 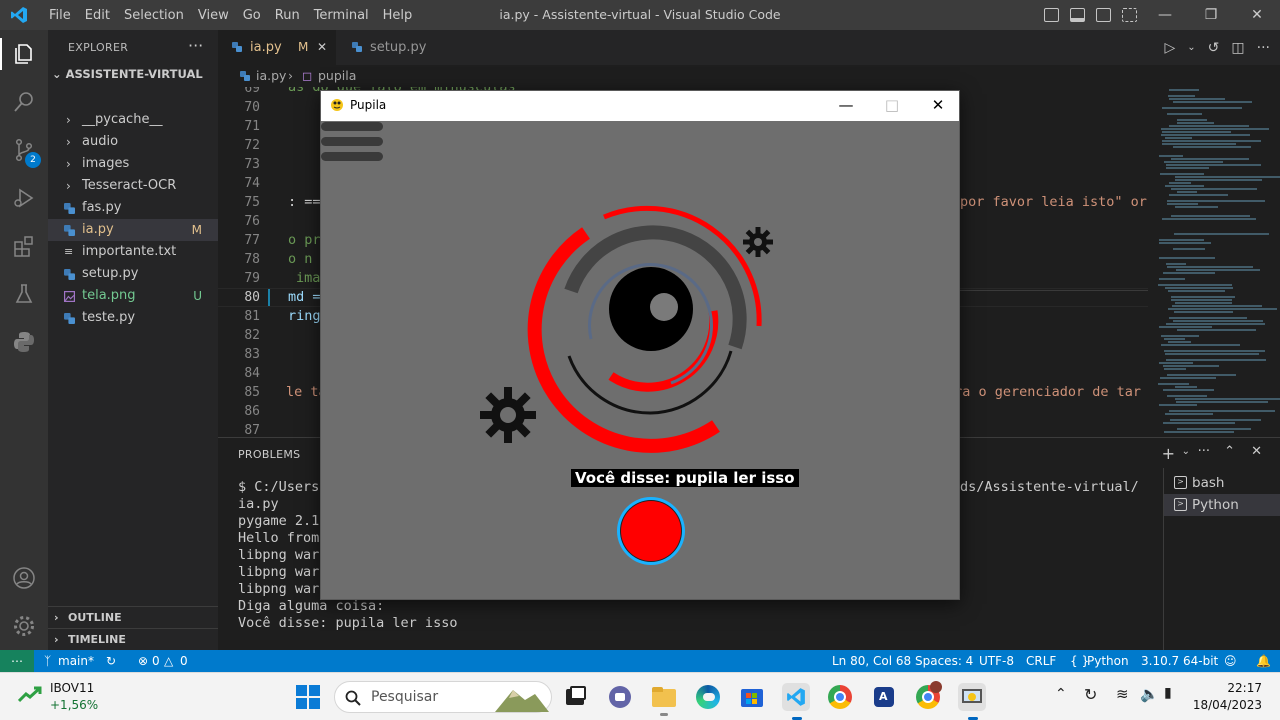 What do you see at coordinates (252, 107) in the screenshot?
I see `line-number: 70` at bounding box center [252, 107].